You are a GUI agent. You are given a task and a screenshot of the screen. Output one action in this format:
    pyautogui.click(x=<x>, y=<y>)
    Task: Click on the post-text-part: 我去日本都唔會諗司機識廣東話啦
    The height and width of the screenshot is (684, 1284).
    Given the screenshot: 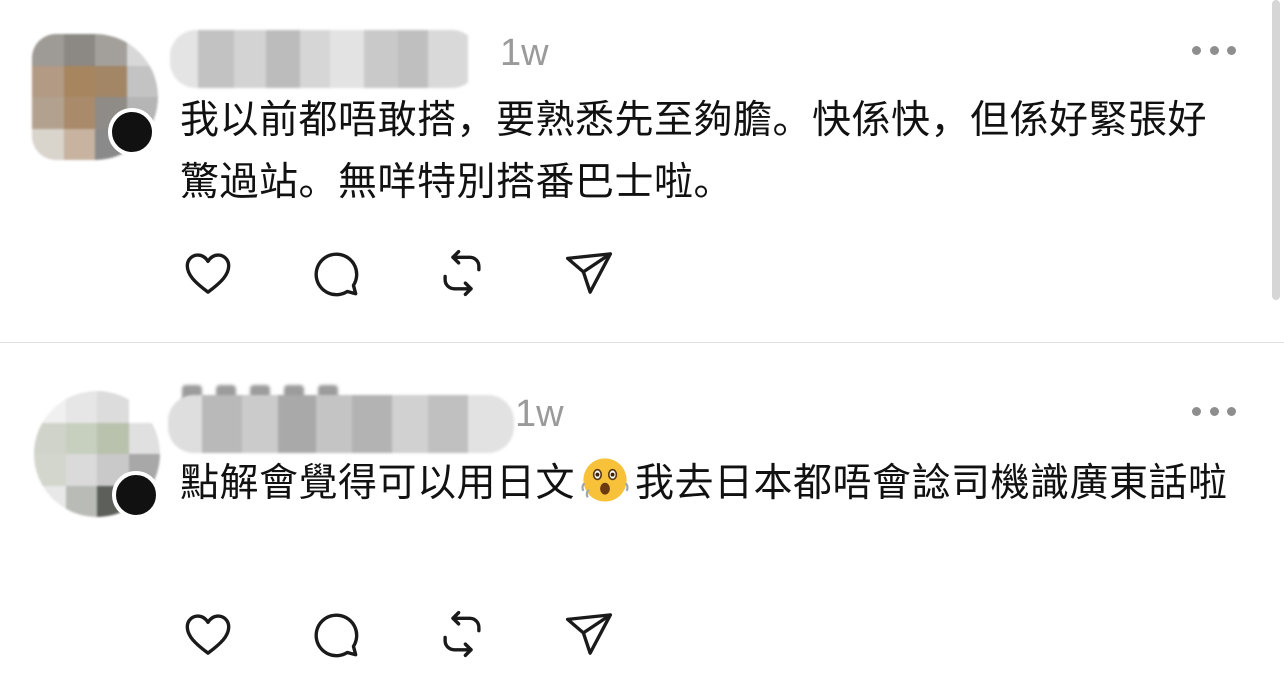 What is the action you would take?
    pyautogui.click(x=931, y=483)
    